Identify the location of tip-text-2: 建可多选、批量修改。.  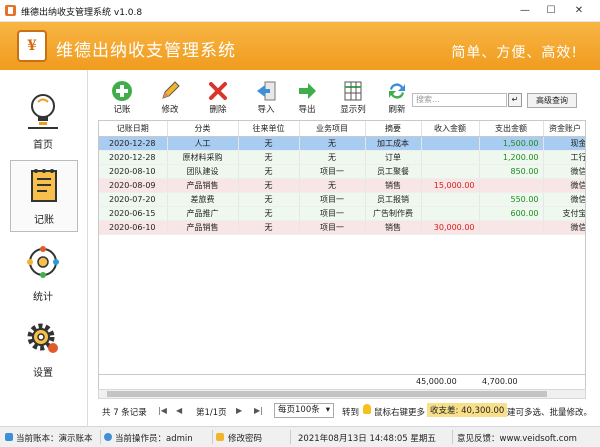
(550, 413).